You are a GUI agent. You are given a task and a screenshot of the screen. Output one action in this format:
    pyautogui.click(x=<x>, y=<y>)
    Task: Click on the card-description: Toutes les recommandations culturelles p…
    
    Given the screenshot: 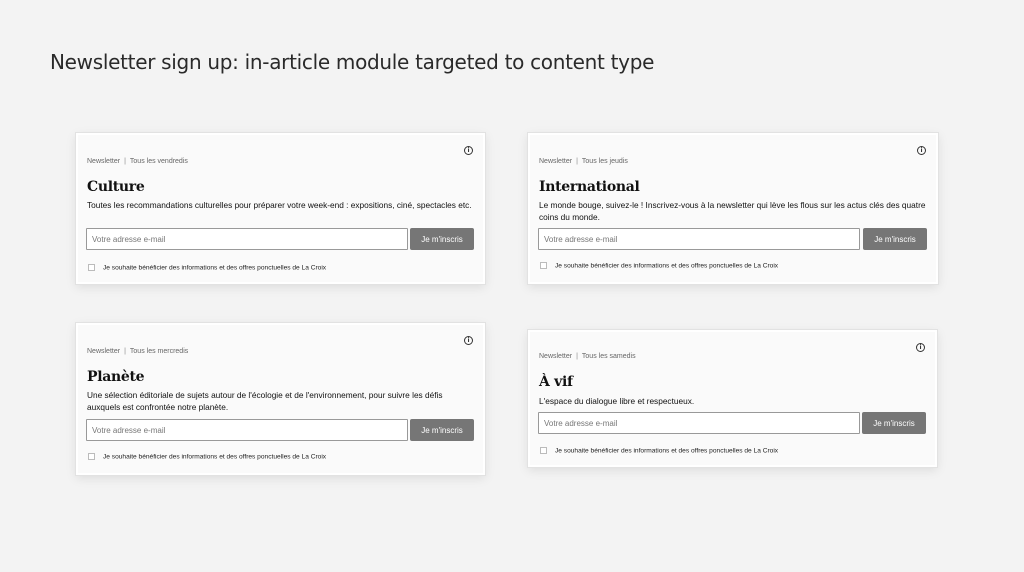 What is the action you would take?
    pyautogui.click(x=279, y=205)
    